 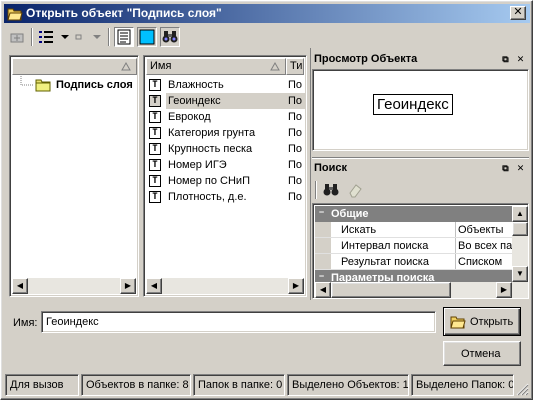 I want to click on tree-item-label: Подпись слоя, so click(x=94, y=85).